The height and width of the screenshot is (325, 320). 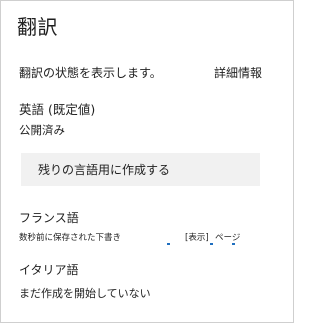 What do you see at coordinates (85, 293) in the screenshot?
I see `italian-status: まだ作成を開始していない` at bounding box center [85, 293].